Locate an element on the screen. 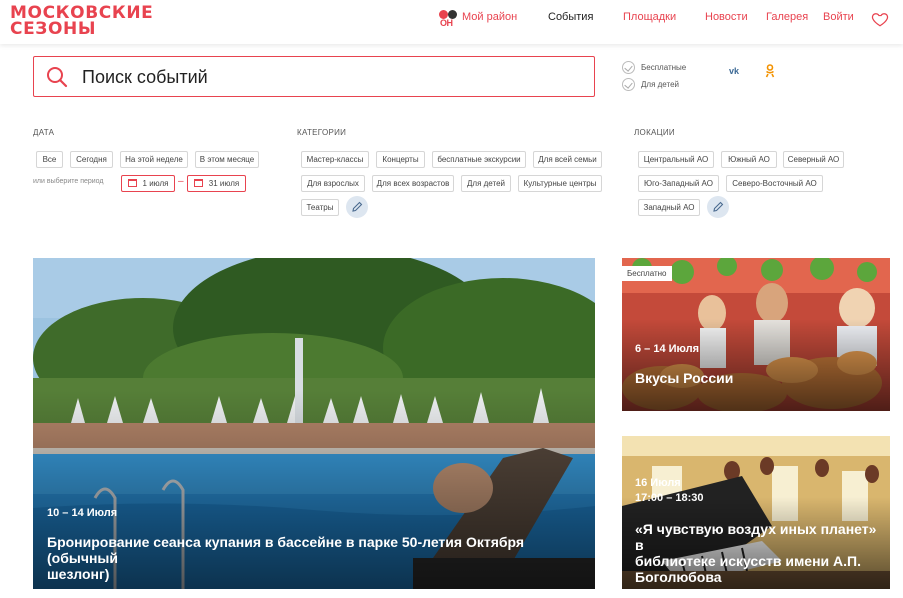 This screenshot has width=903, height=598. logo-line-2: СЕЗОНЫ is located at coordinates (53, 29).